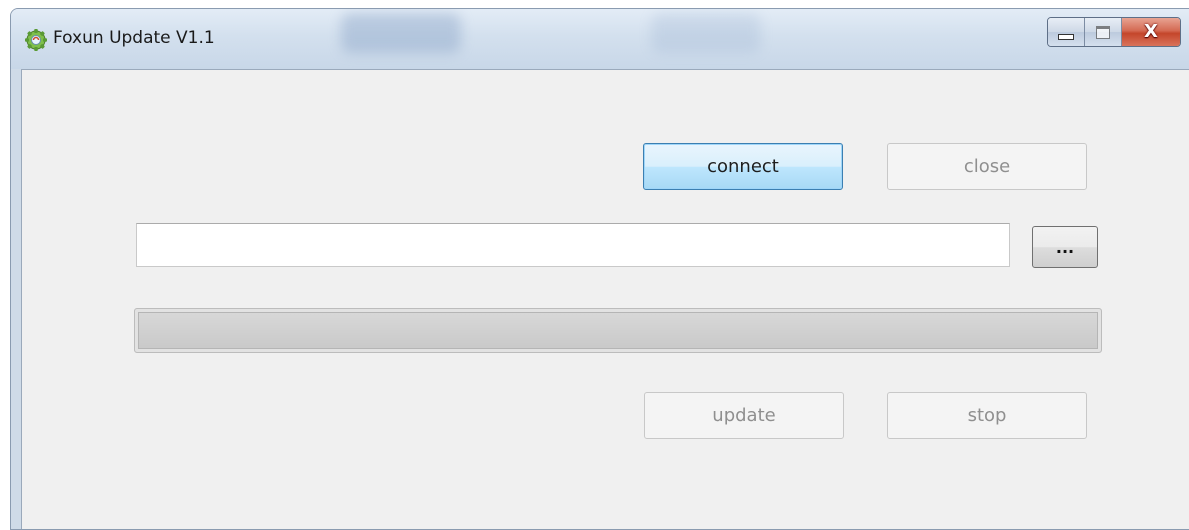 The image size is (1189, 530). What do you see at coordinates (743, 166) in the screenshot?
I see `connect-button: connect` at bounding box center [743, 166].